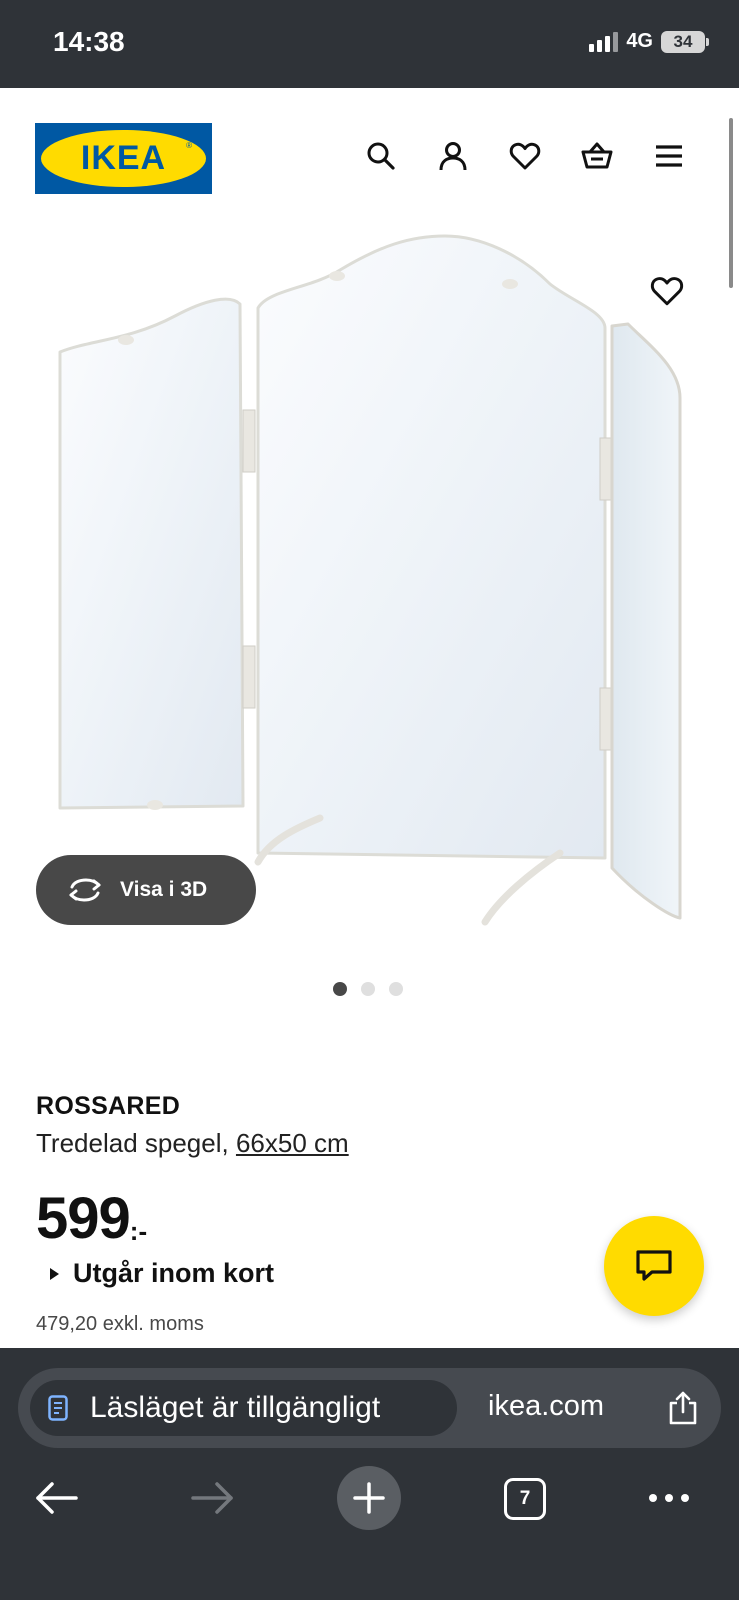 This screenshot has height=1600, width=739. What do you see at coordinates (108, 1106) in the screenshot?
I see `product-name: ROSSARED` at bounding box center [108, 1106].